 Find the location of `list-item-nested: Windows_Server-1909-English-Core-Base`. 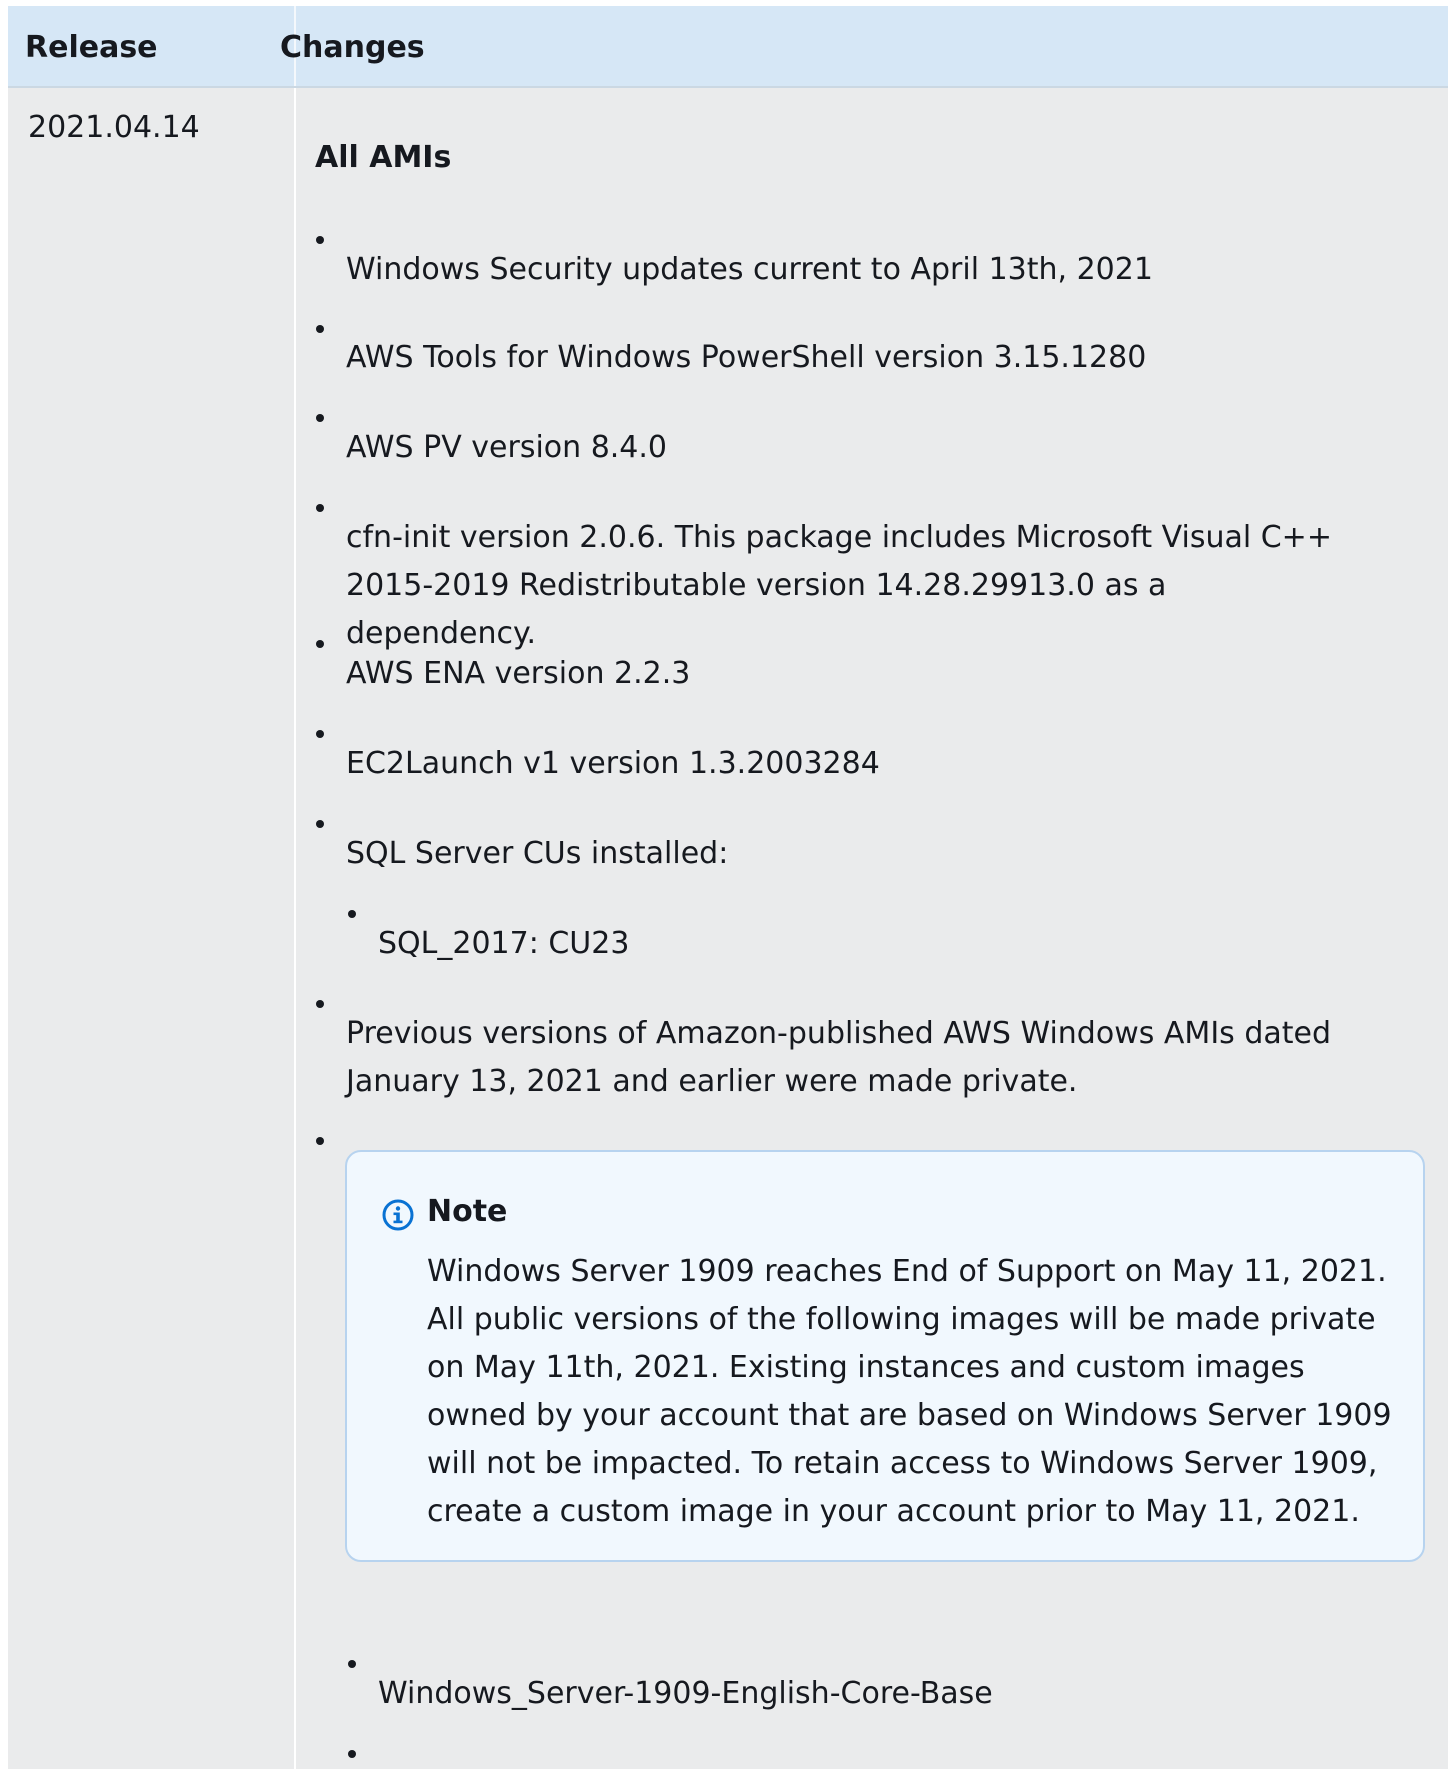

list-item-nested: Windows_Server-1909-English-Core-Base is located at coordinates (685, 1693).